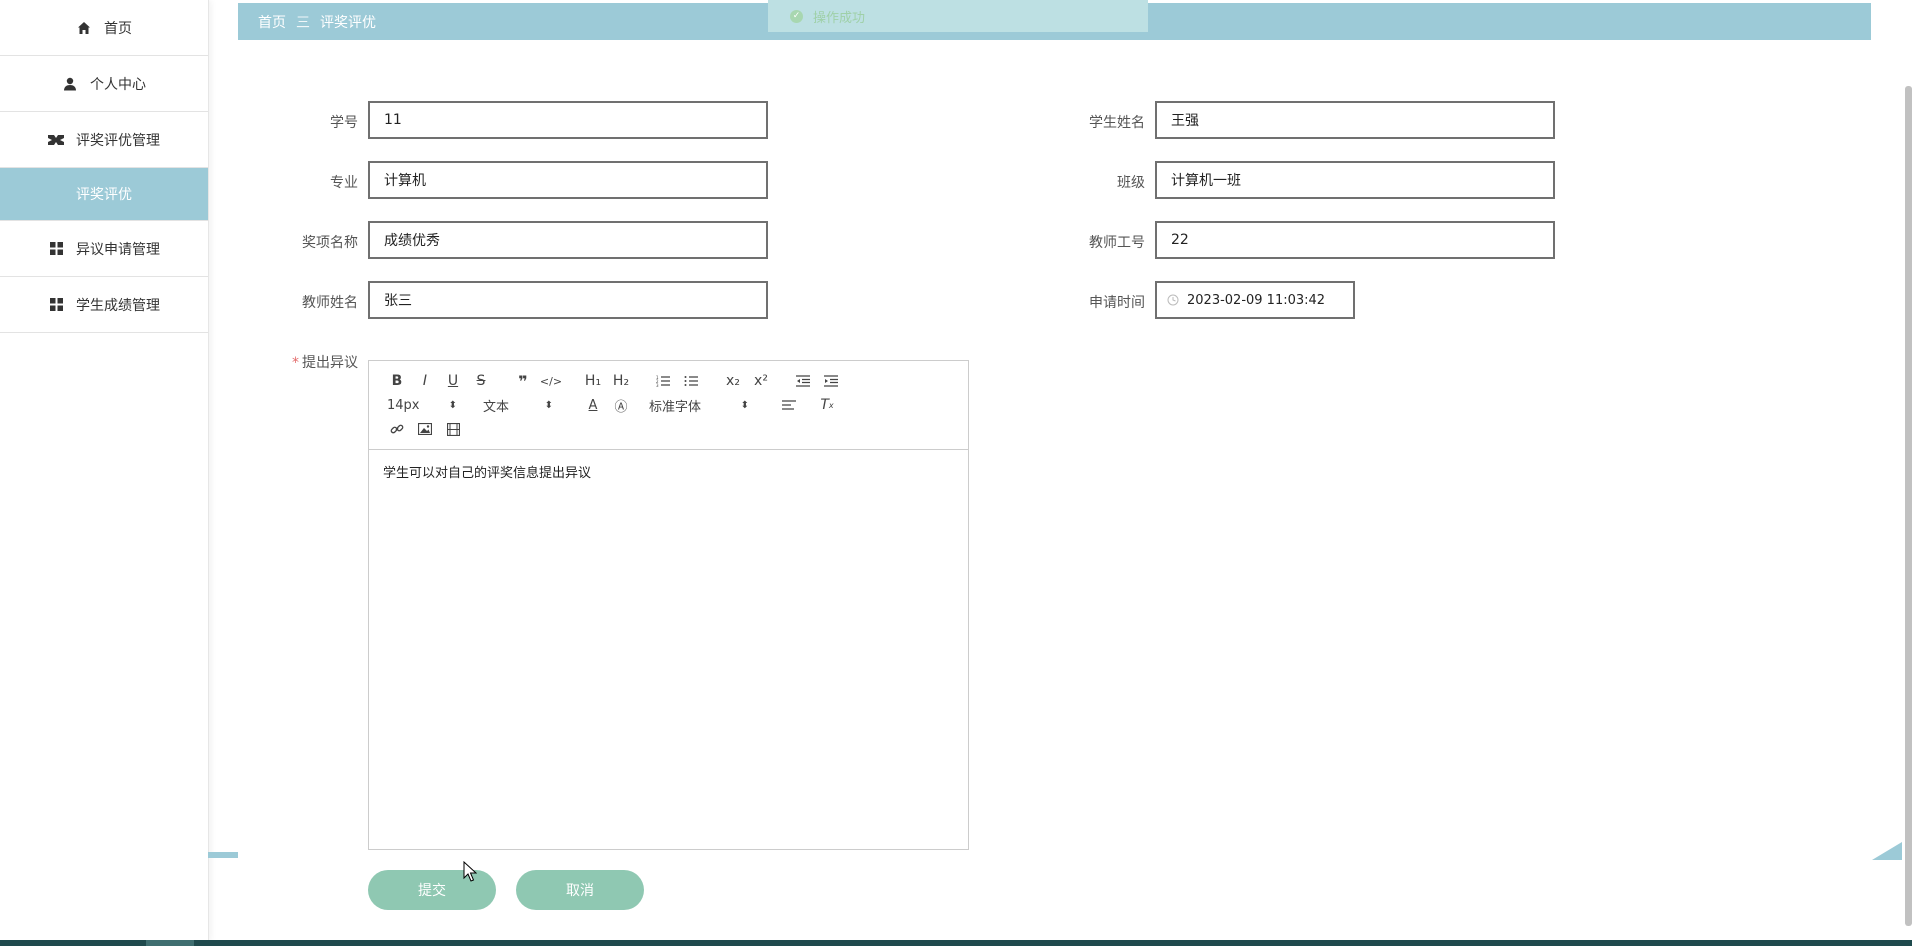 This screenshot has height=946, width=1912. Describe the element at coordinates (733, 381) in the screenshot. I see `subscript-button: x₂` at that location.